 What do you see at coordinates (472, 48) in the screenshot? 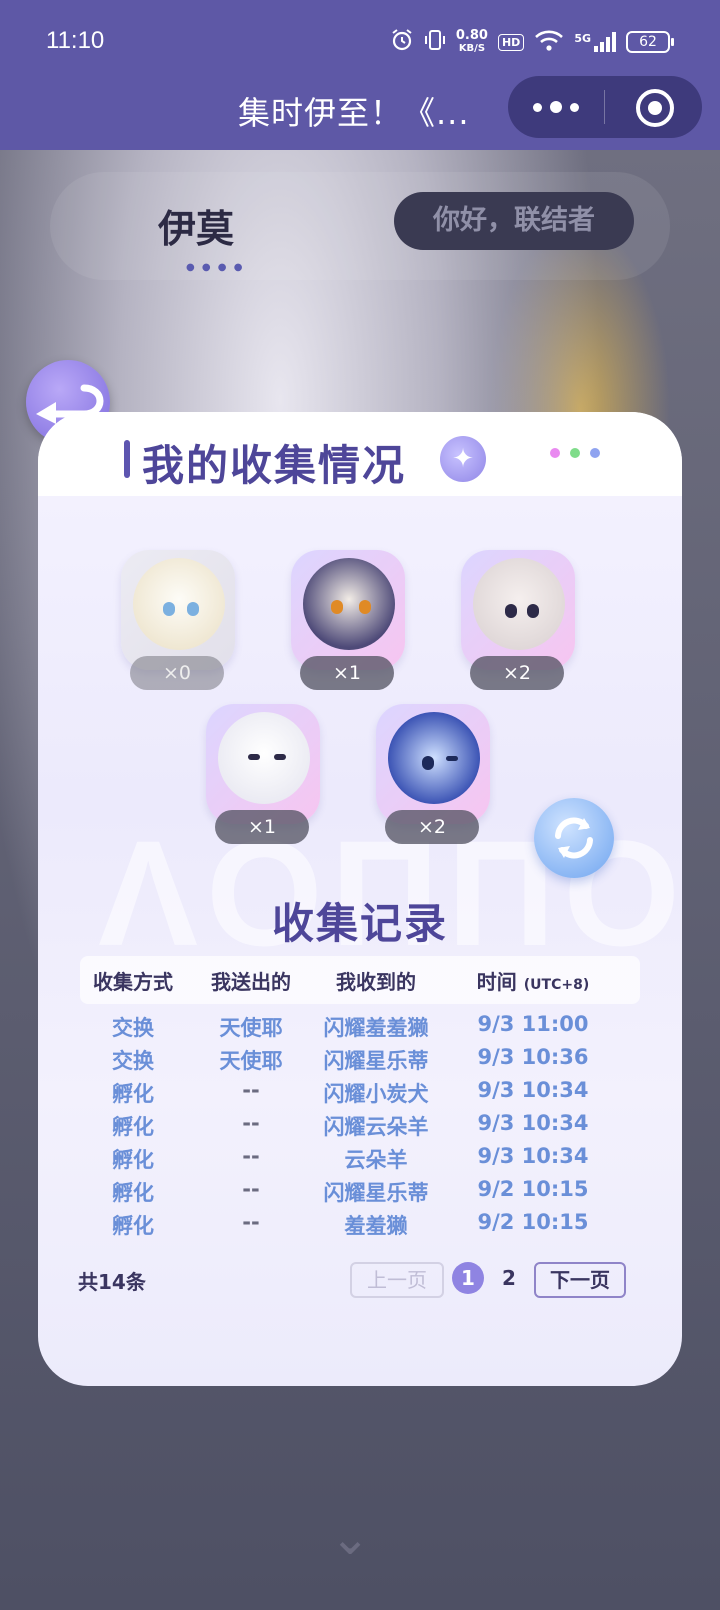
I see `net-speed-unit: KB/S` at bounding box center [472, 48].